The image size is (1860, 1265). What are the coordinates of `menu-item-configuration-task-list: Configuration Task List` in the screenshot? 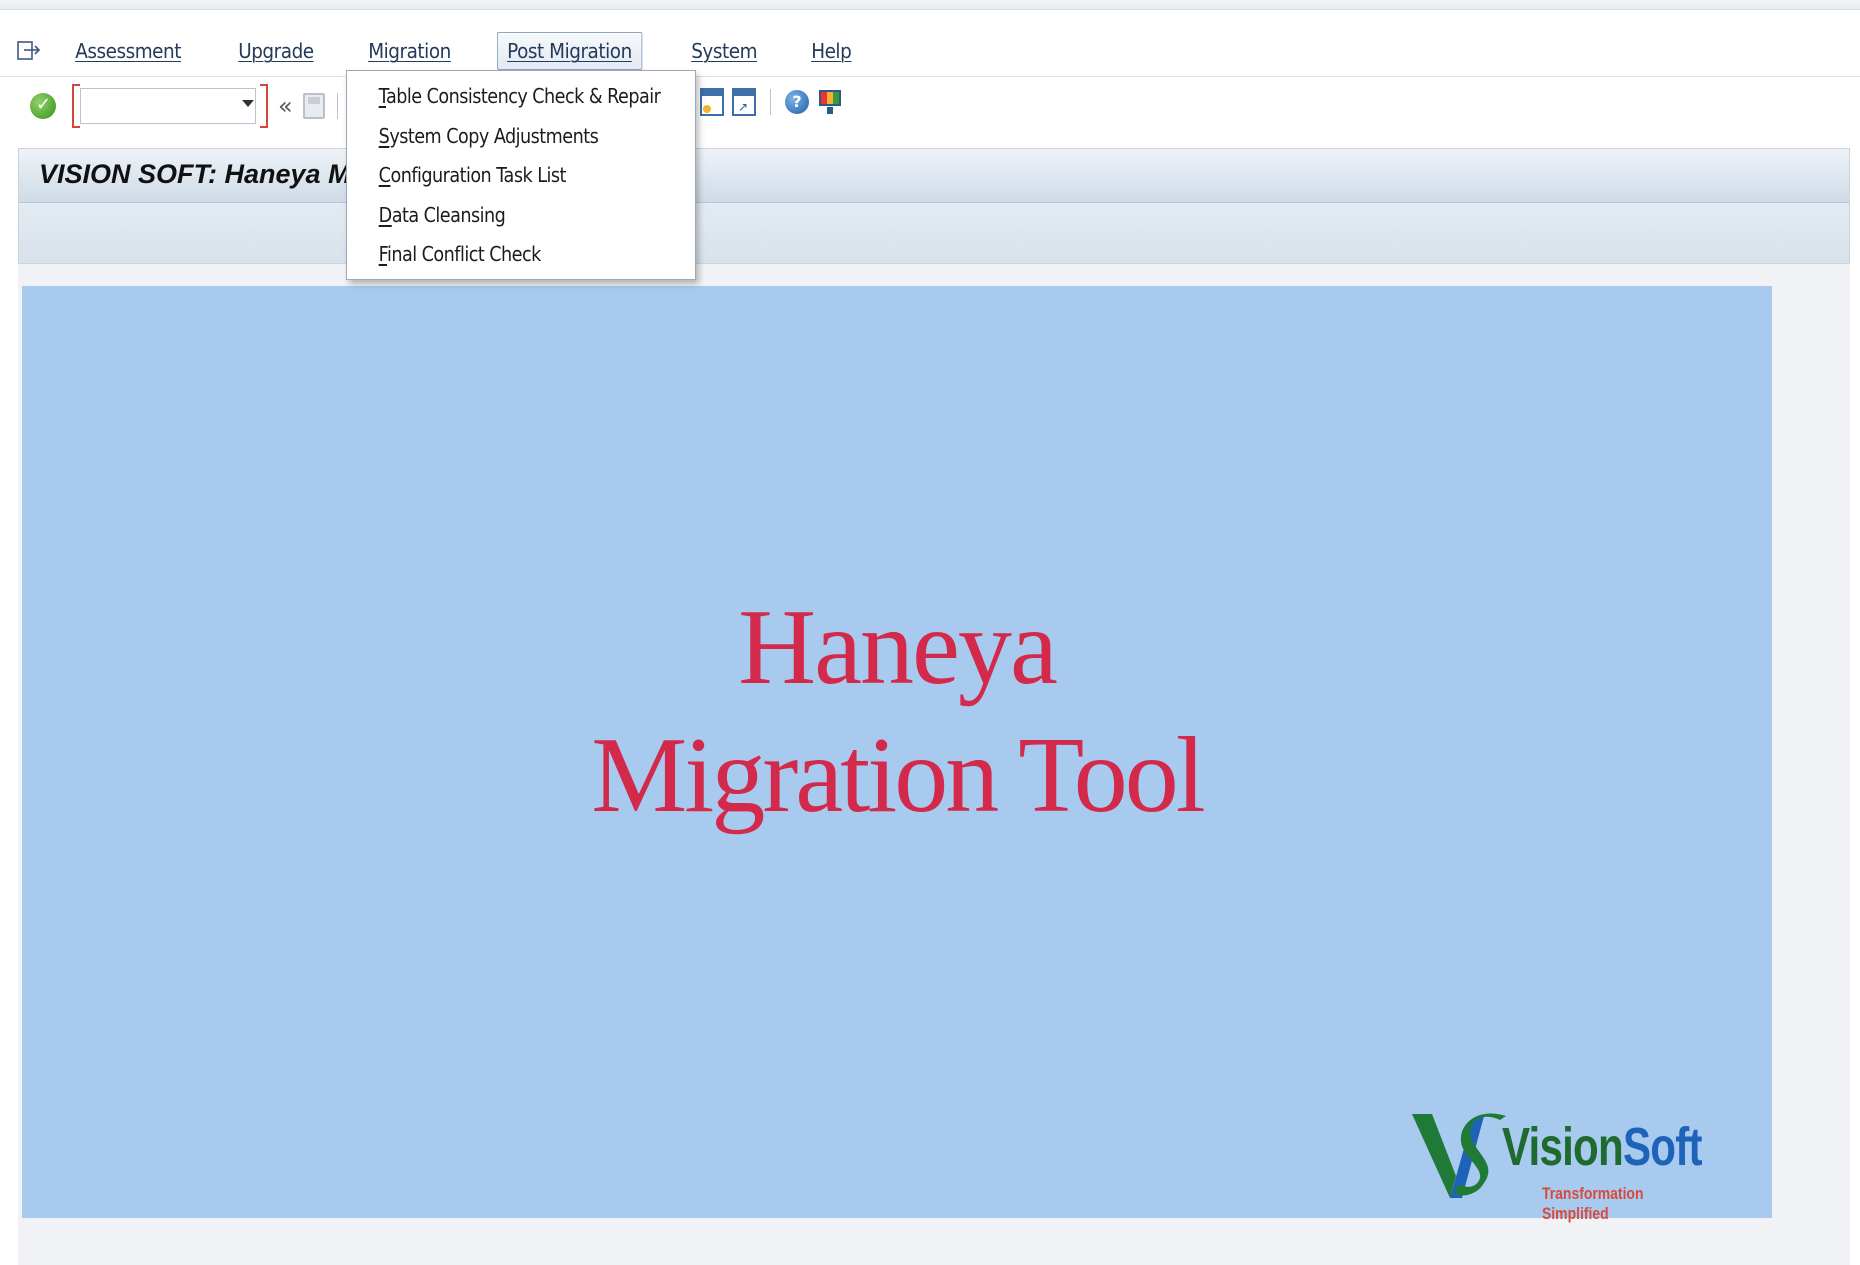 It's located at (500, 176).